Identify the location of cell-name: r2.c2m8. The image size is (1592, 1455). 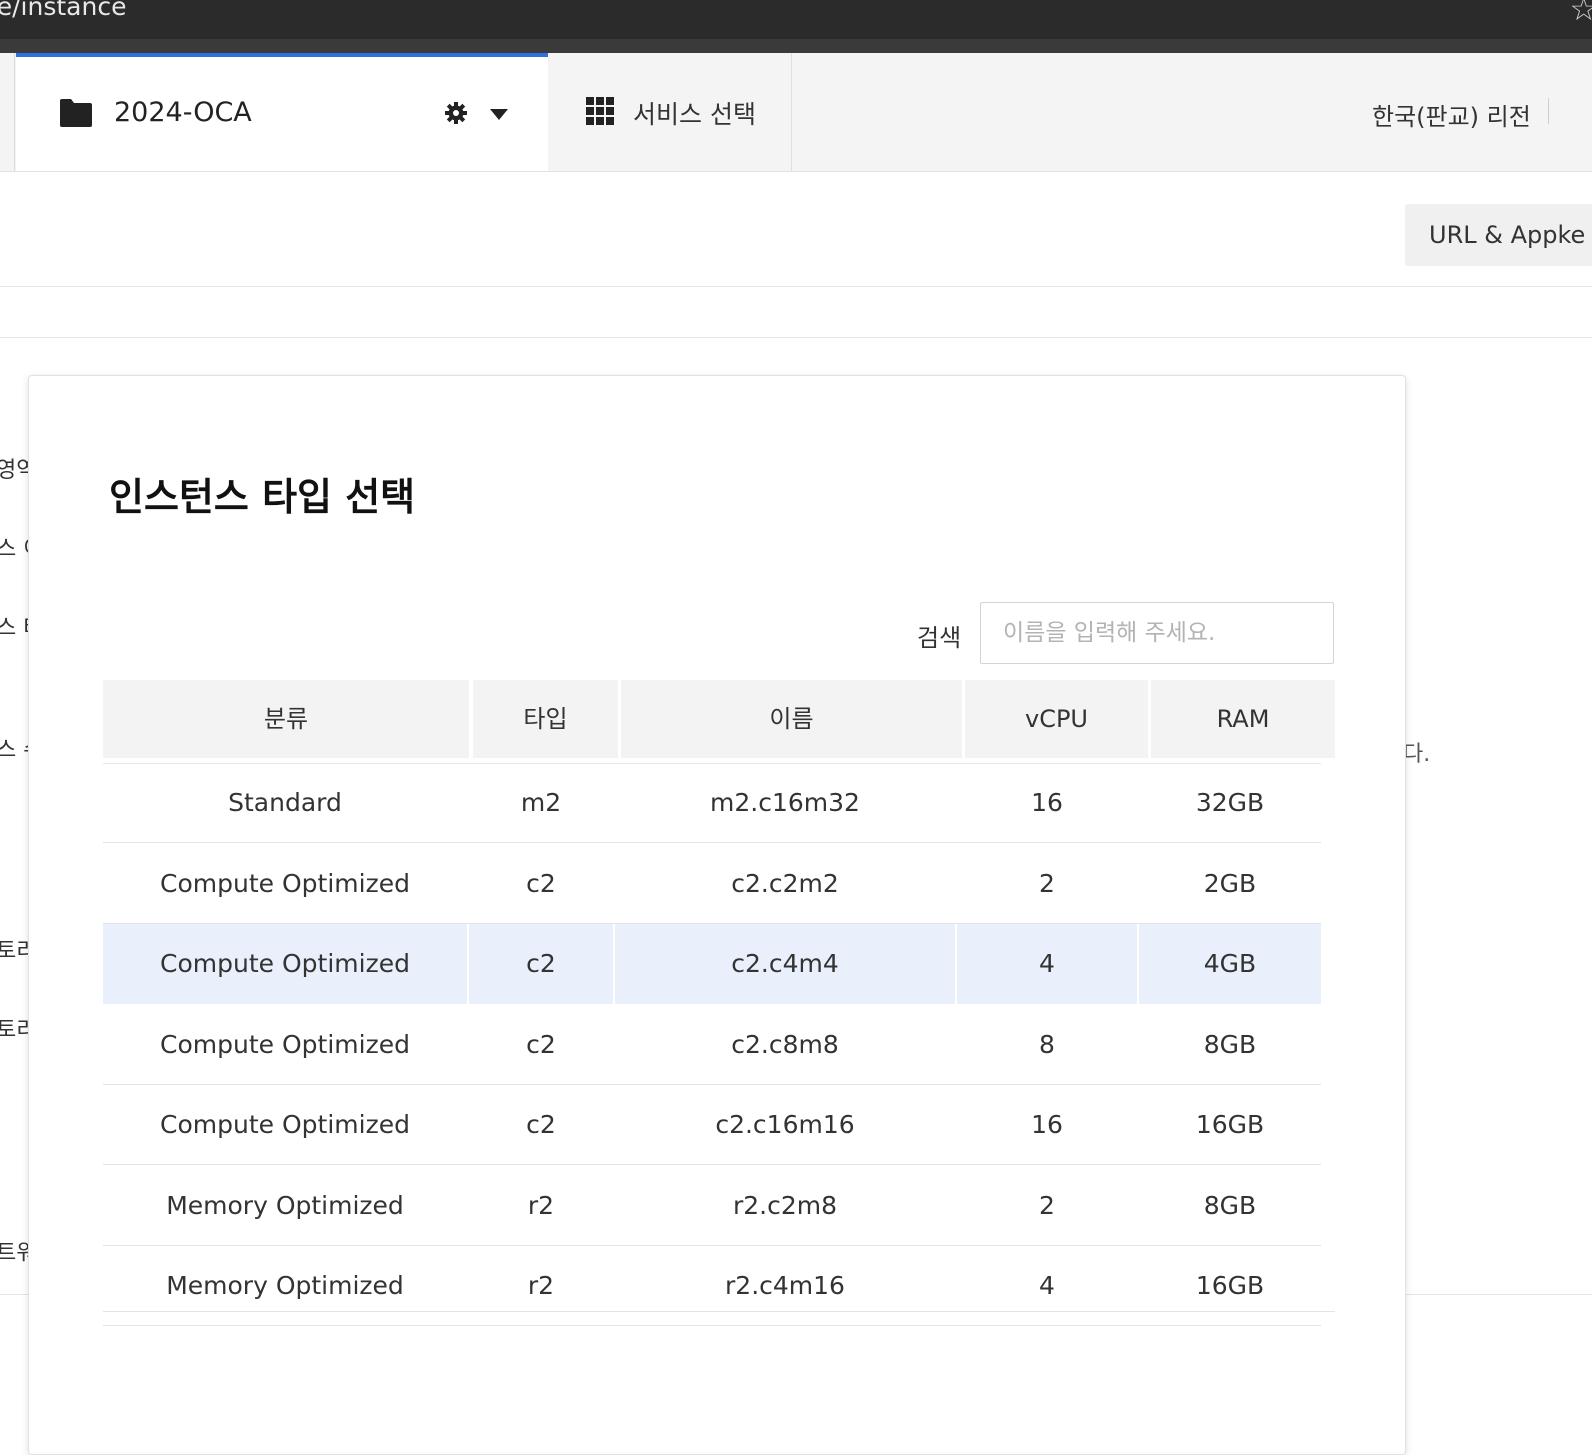
(785, 1205).